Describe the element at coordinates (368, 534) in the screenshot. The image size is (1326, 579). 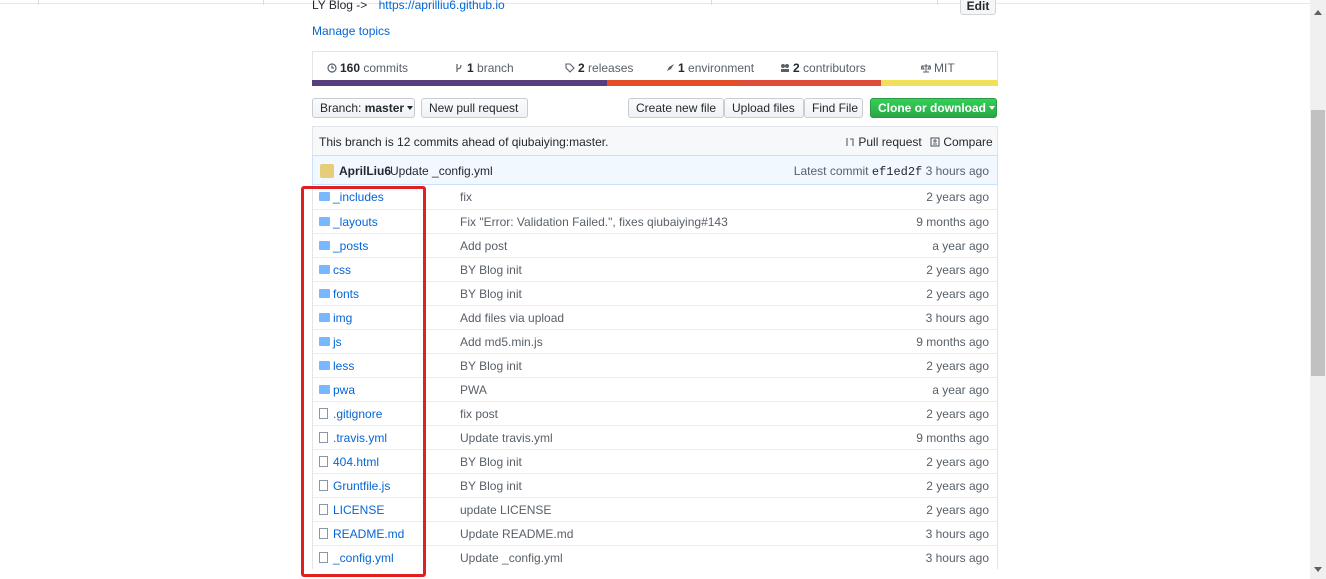
I see `file-name-link: README.md` at that location.